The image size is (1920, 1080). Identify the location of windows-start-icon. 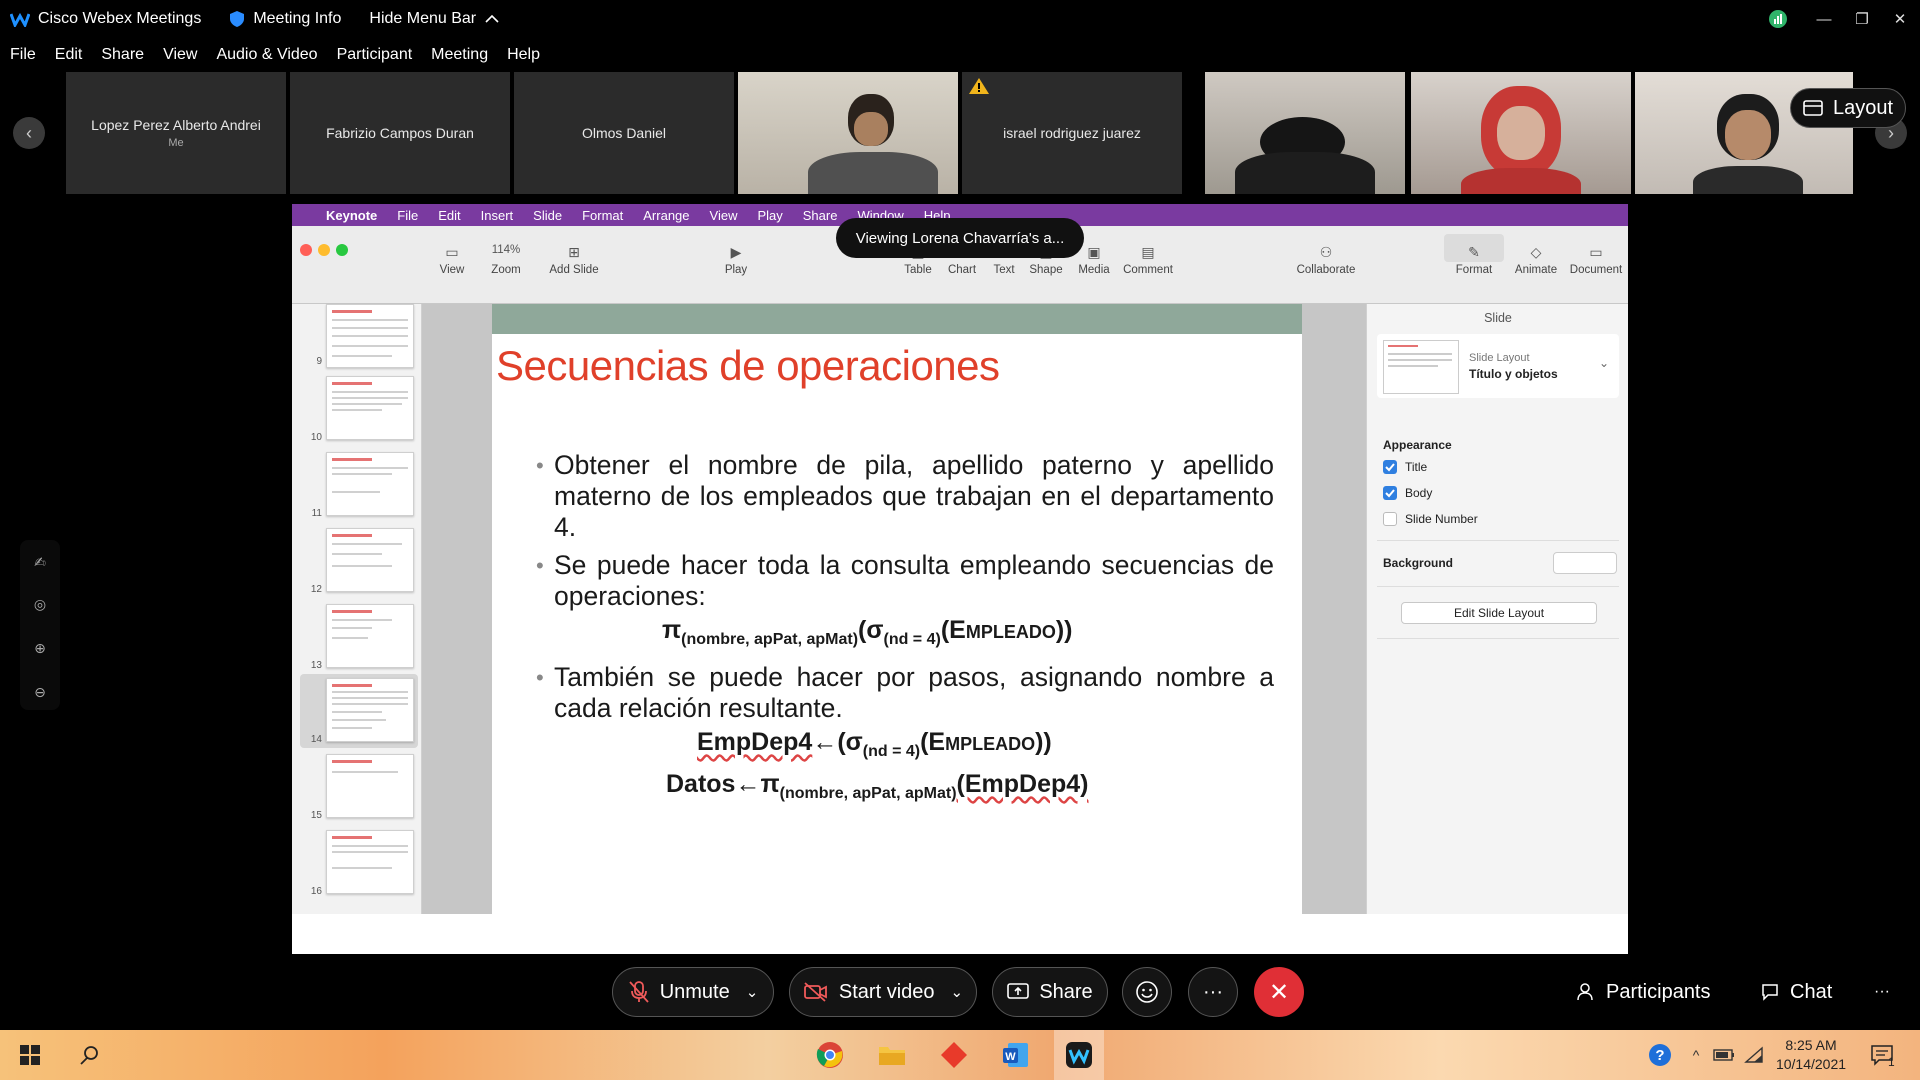
(30, 1055).